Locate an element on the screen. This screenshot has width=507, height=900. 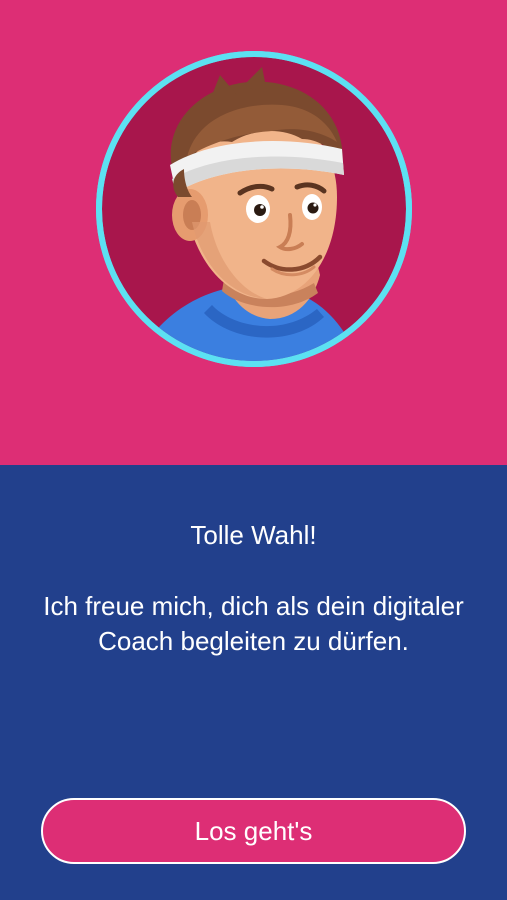
welcome-headline: Tolle Wahl! is located at coordinates (253, 535).